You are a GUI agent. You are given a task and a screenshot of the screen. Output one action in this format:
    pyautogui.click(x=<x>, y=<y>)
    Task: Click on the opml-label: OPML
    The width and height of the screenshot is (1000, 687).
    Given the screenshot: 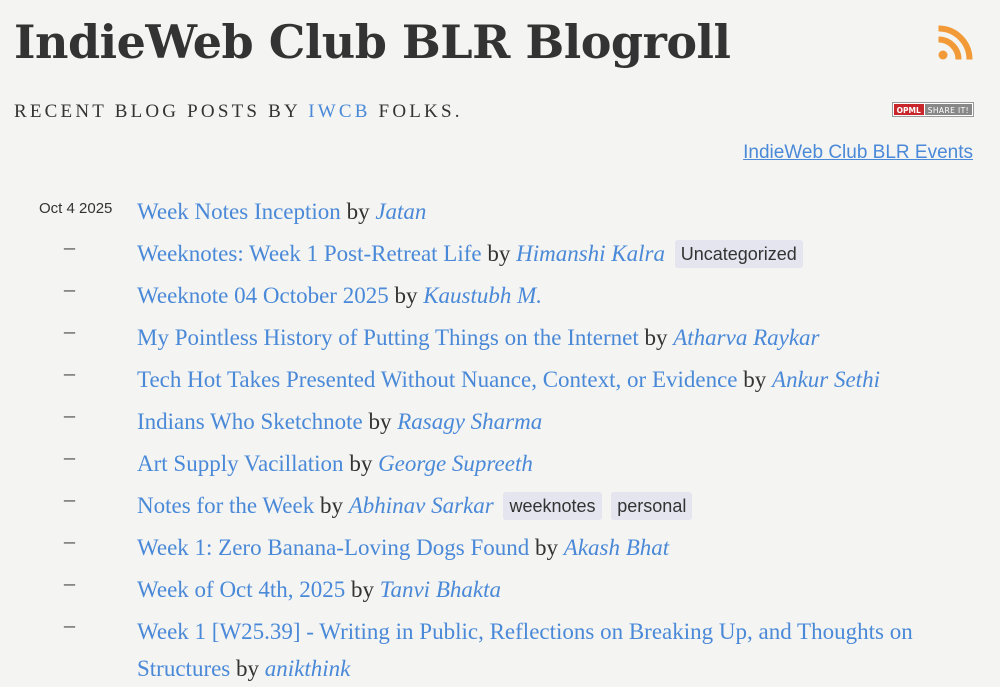 What is the action you would take?
    pyautogui.click(x=908, y=109)
    